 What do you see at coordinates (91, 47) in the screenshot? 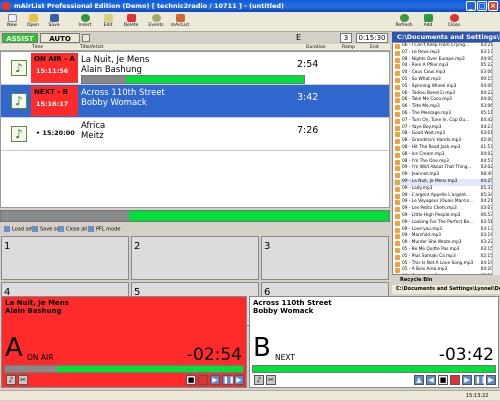
I see `col-title-artist: Title/Artist` at bounding box center [91, 47].